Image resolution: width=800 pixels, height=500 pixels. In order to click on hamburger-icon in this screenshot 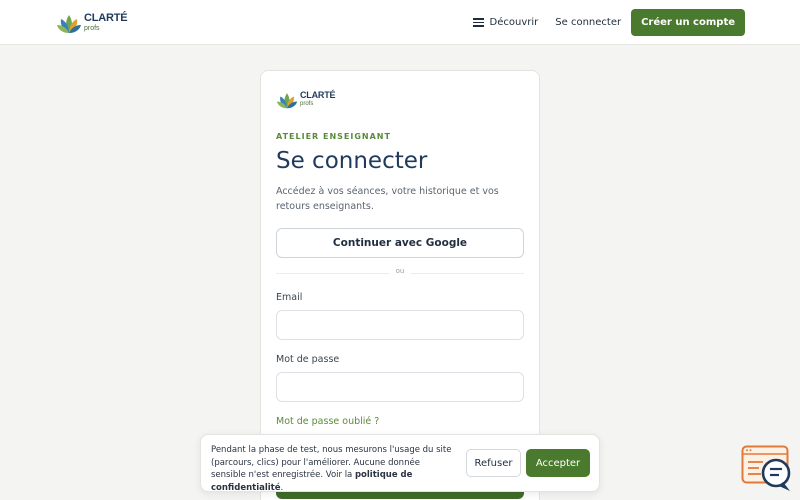, I will do `click(478, 22)`.